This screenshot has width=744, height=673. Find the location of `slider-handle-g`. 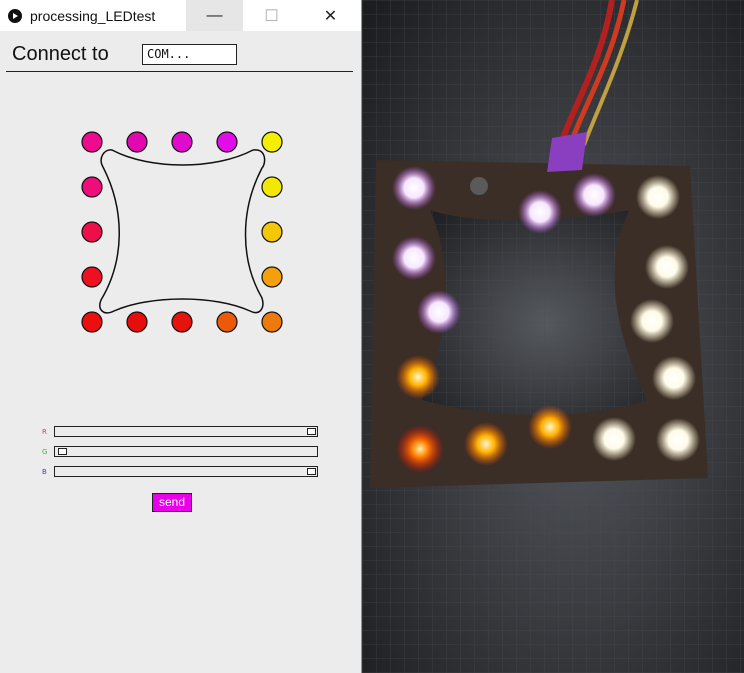

slider-handle-g is located at coordinates (62, 451).